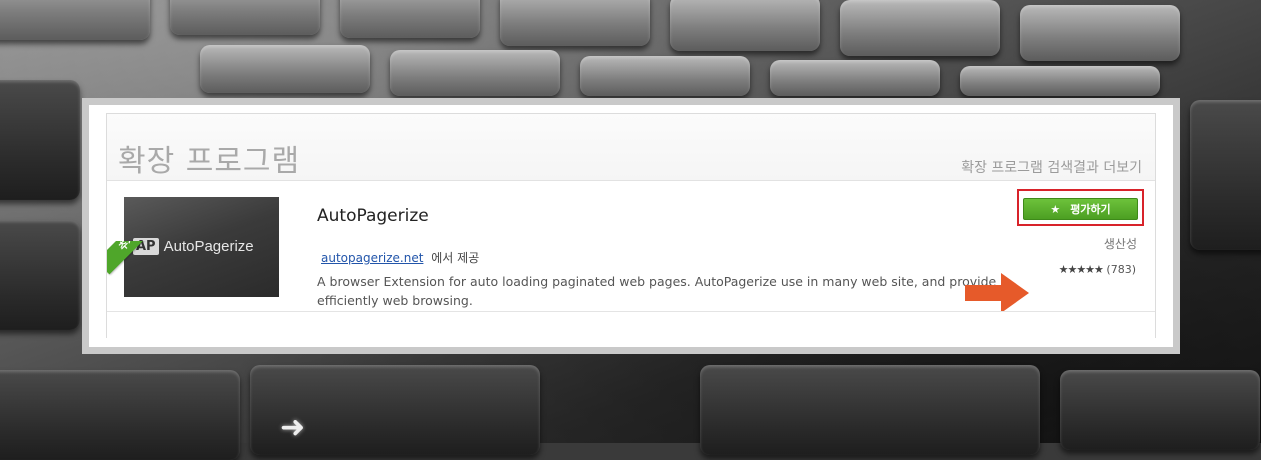 Image resolution: width=1261 pixels, height=460 pixels. I want to click on rate-button: ★ 평가하기, so click(1080, 209).